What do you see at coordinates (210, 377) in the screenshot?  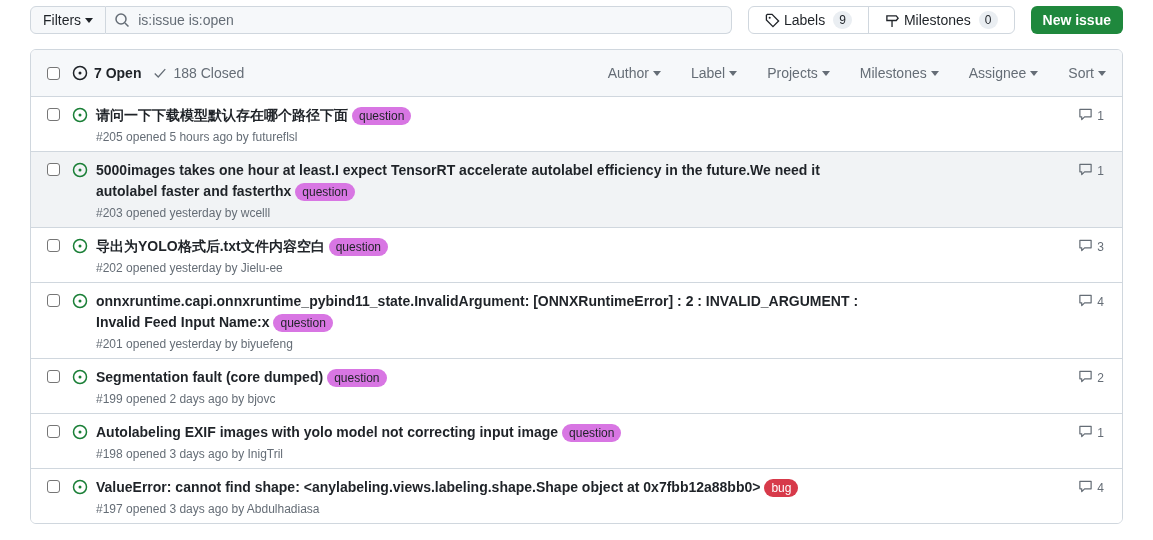 I see `issue-title: Segmentation fault (core dumped)` at bounding box center [210, 377].